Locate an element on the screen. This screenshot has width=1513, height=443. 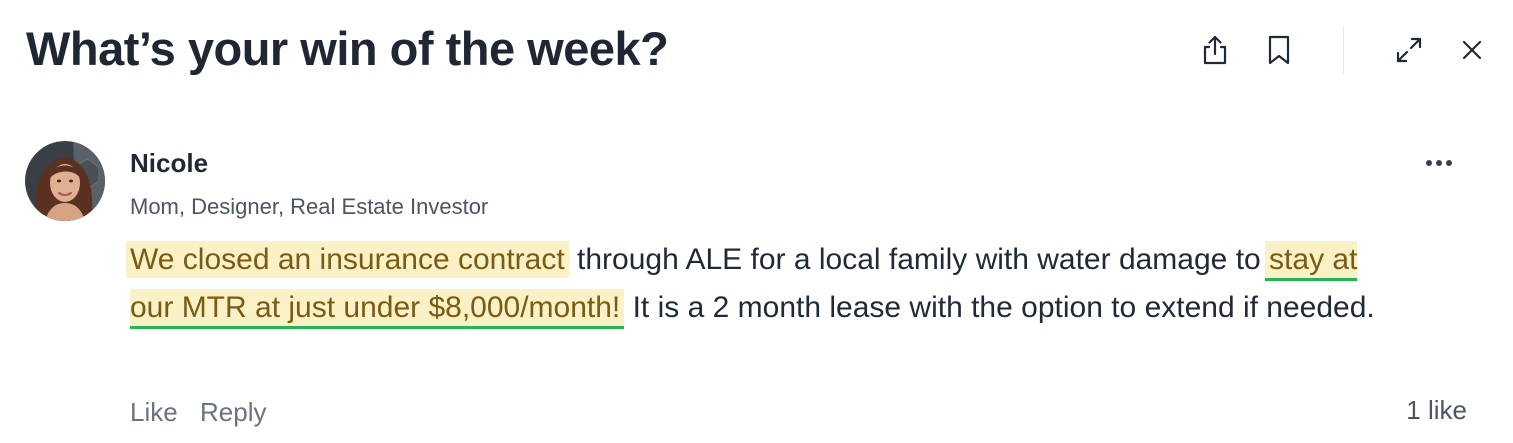
expand-button is located at coordinates (1409, 50).